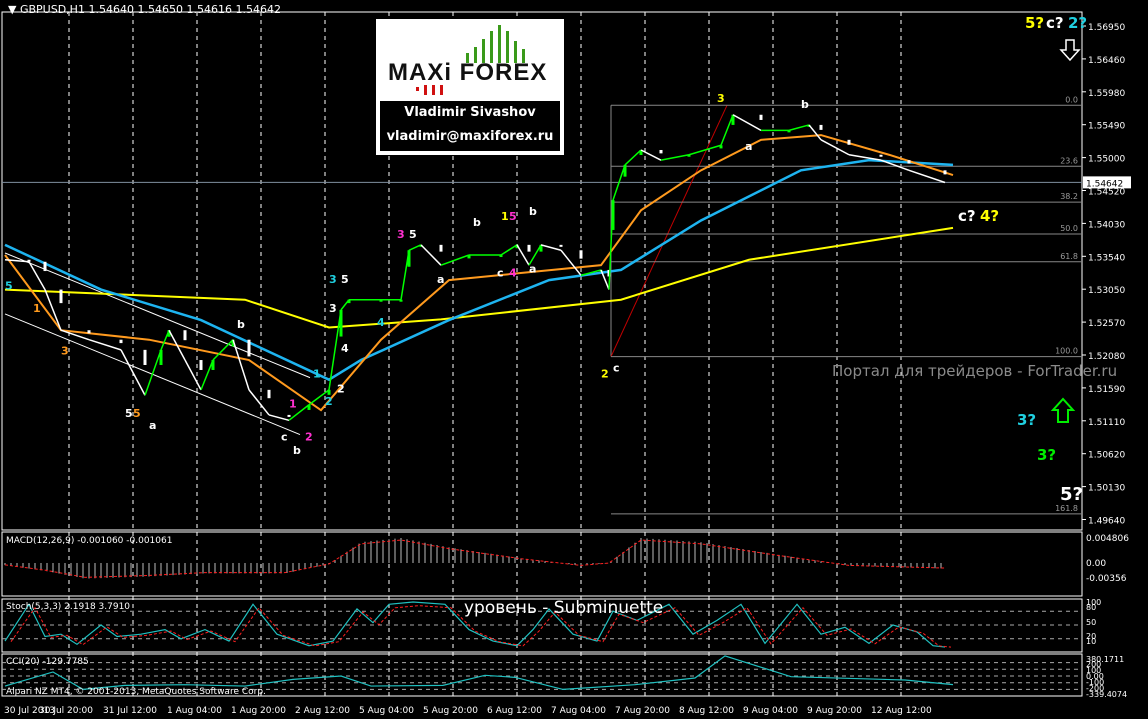 Image resolution: width=1148 pixels, height=719 pixels. I want to click on price-tick: 1.56460, so click(1106, 61).